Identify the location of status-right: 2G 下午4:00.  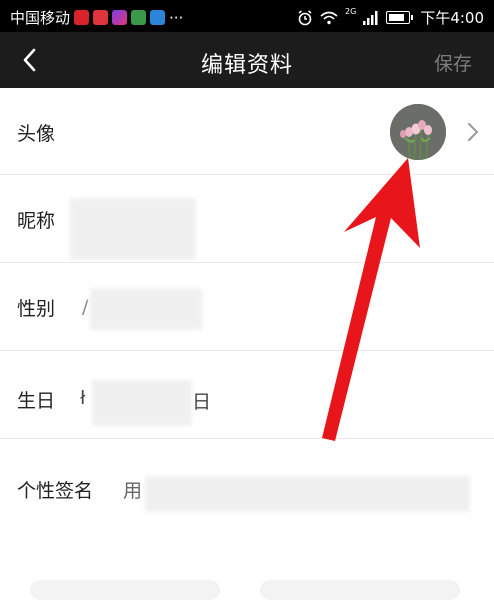
(390, 17).